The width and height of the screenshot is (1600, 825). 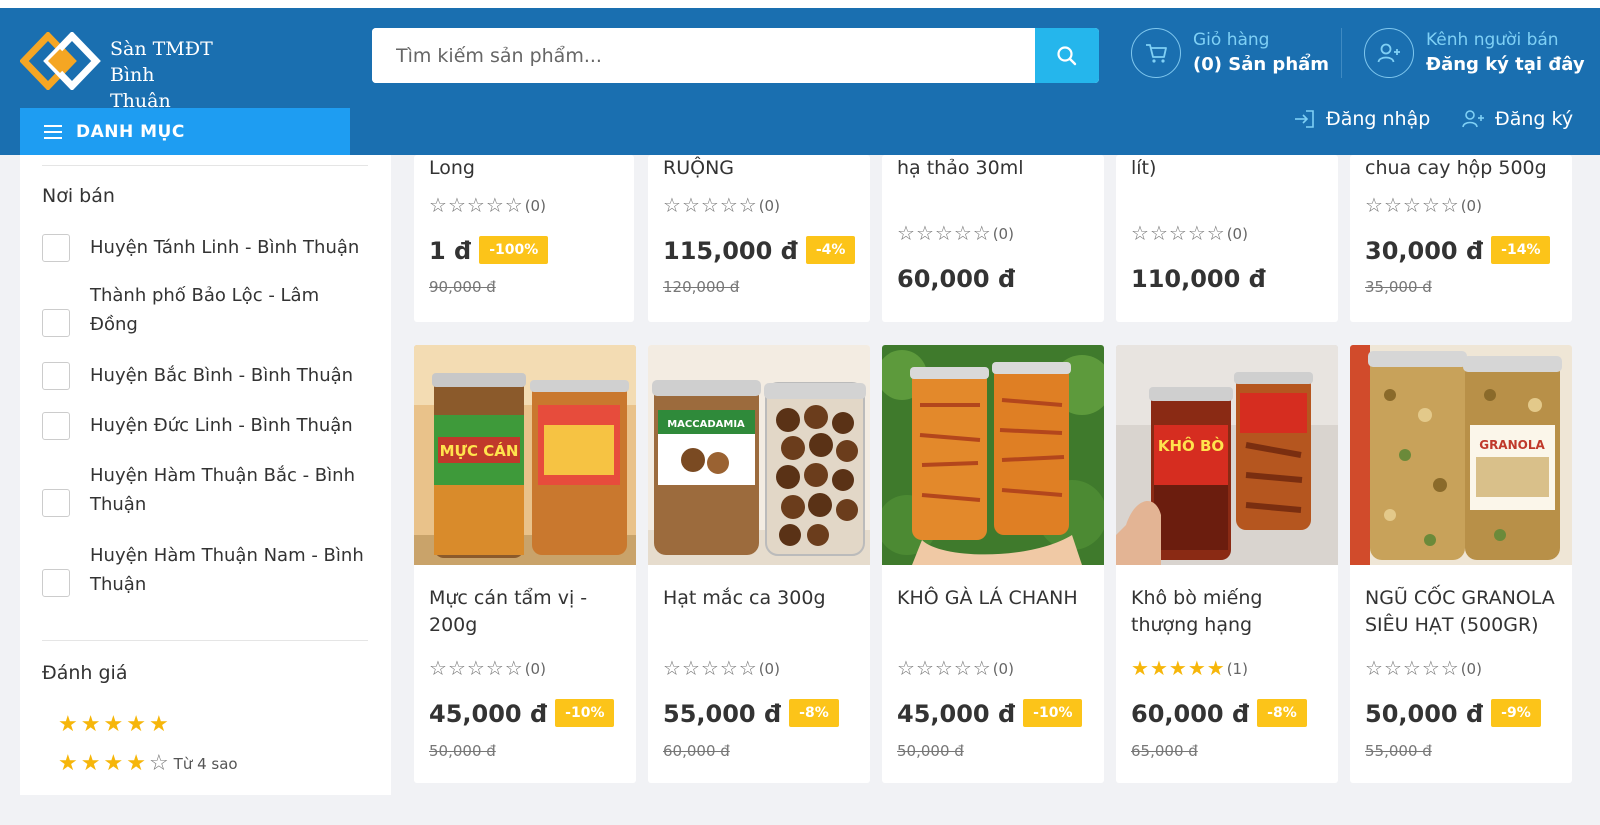 What do you see at coordinates (1191, 445) in the screenshot?
I see `svg-text: KHÔ BÒ` at bounding box center [1191, 445].